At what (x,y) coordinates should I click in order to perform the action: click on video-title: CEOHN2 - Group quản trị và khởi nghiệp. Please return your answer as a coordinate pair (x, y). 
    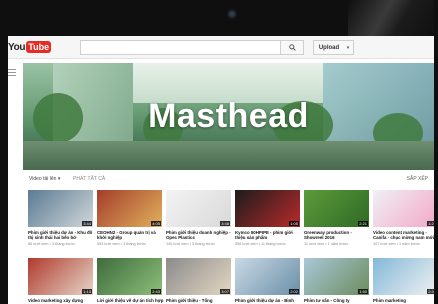
    Looking at the image, I should click on (131, 235).